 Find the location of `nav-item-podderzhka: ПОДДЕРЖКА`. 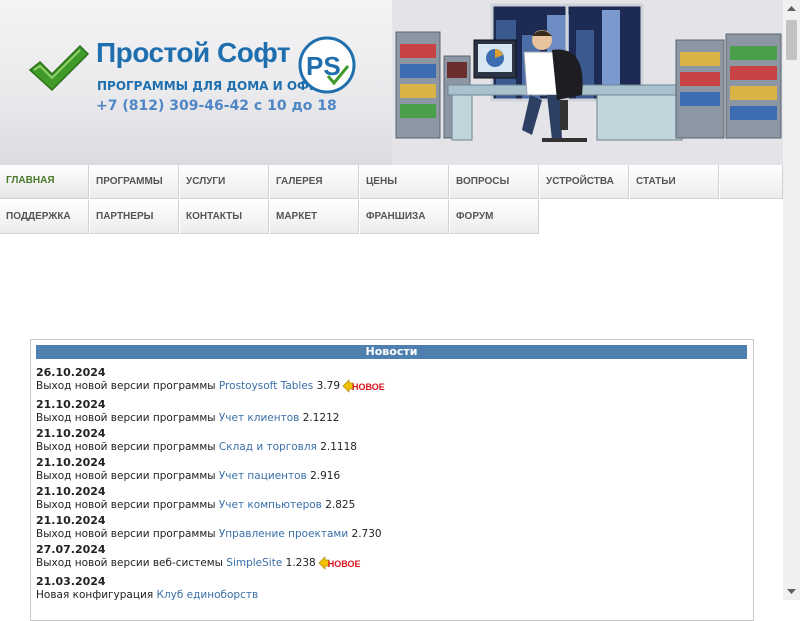

nav-item-podderzhka: ПОДДЕРЖКА is located at coordinates (44, 217).